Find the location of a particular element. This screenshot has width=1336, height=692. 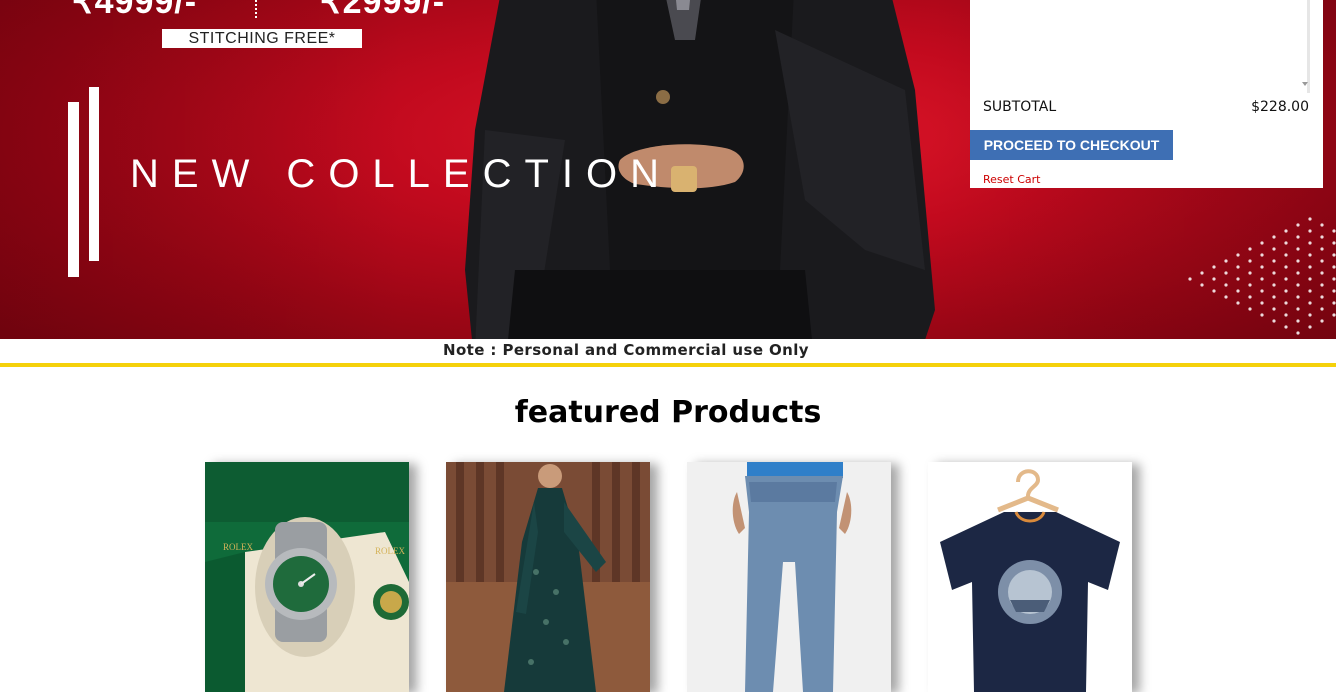

product-card-dress is located at coordinates (548, 577).